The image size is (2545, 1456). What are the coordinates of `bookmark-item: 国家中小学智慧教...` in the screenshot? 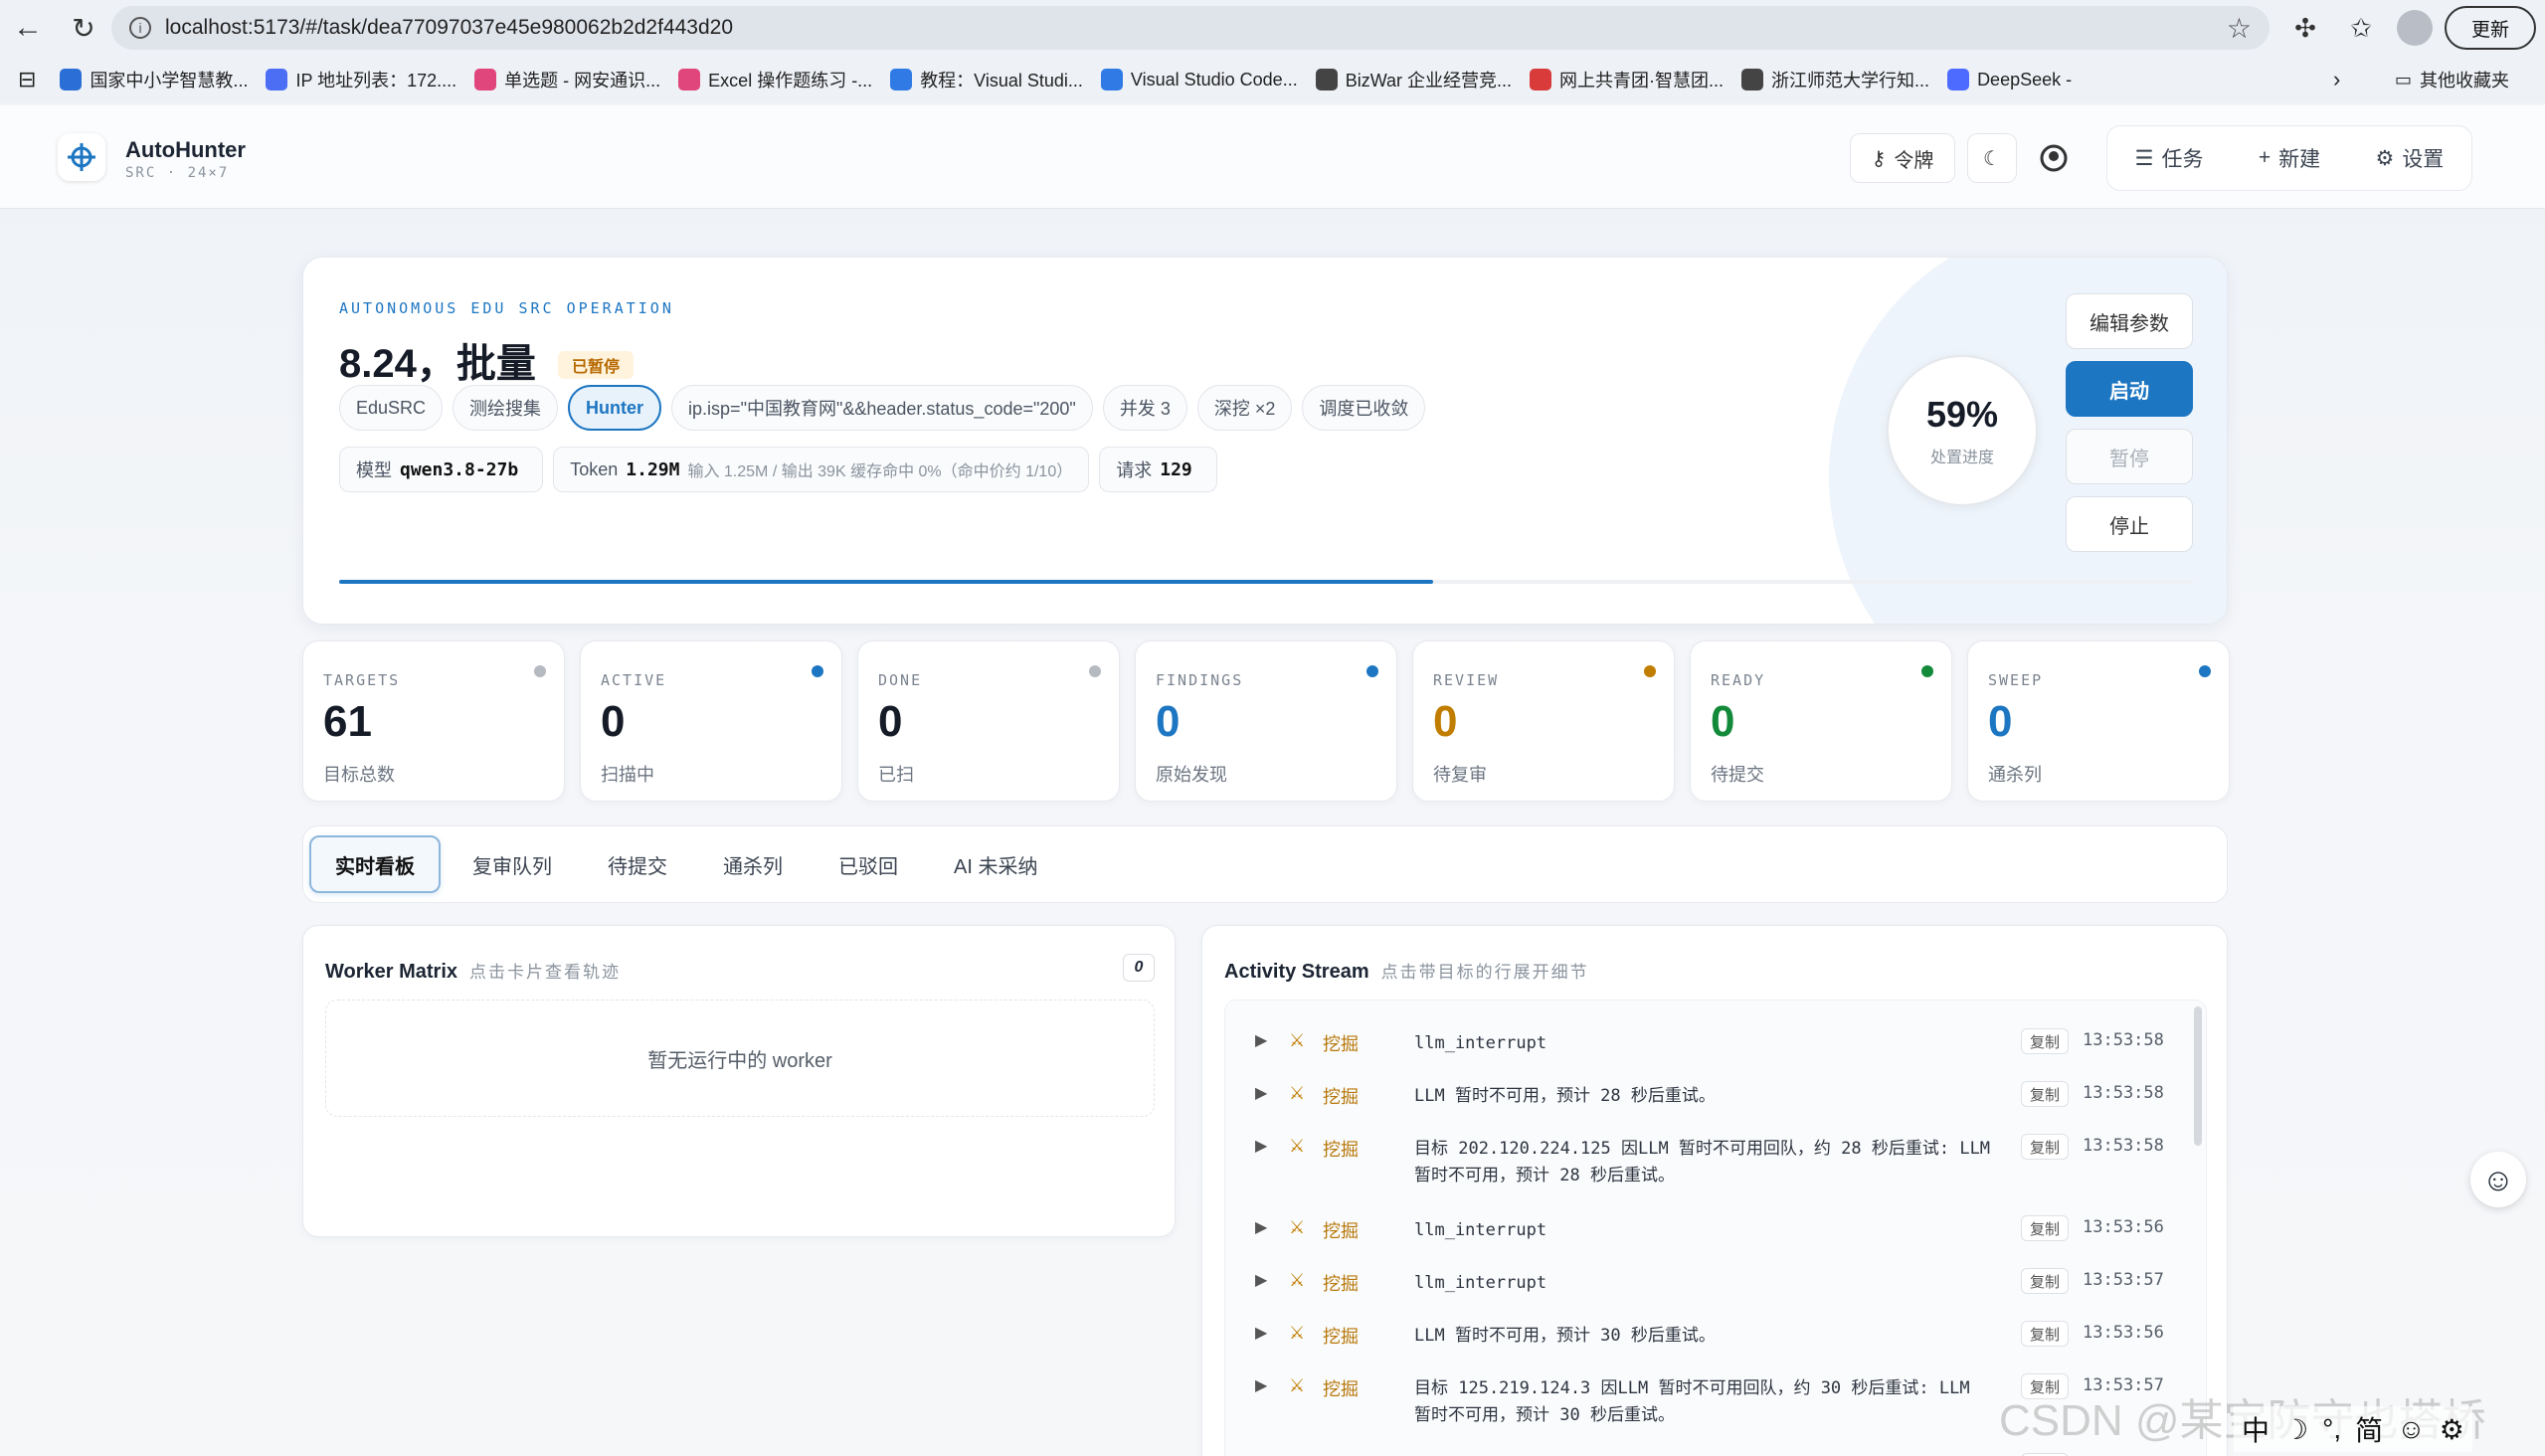 It's located at (149, 79).